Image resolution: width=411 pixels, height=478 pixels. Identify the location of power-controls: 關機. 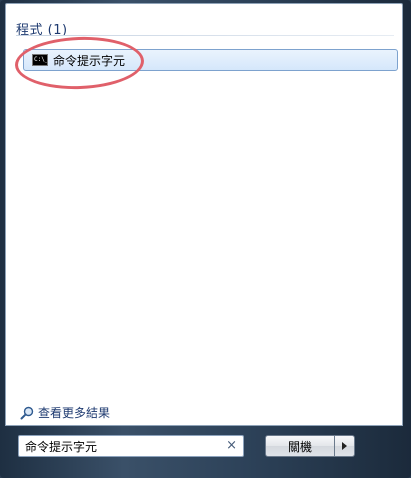
(310, 446).